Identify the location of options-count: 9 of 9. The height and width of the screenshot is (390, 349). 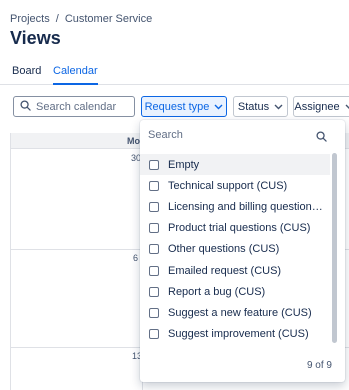
(319, 365).